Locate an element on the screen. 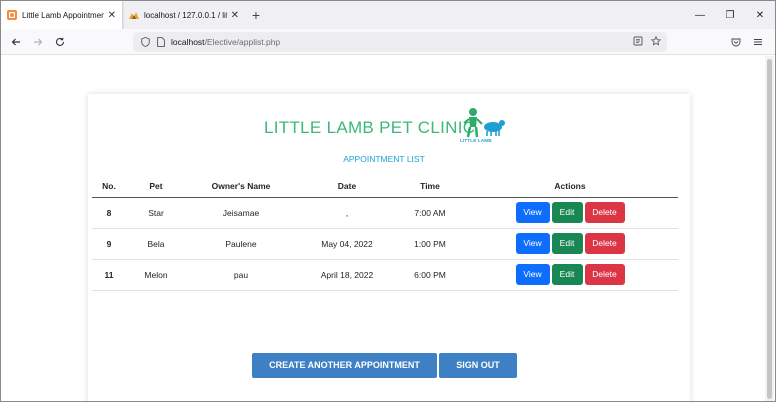 The width and height of the screenshot is (776, 402). site-favicon-icon is located at coordinates (12, 15).